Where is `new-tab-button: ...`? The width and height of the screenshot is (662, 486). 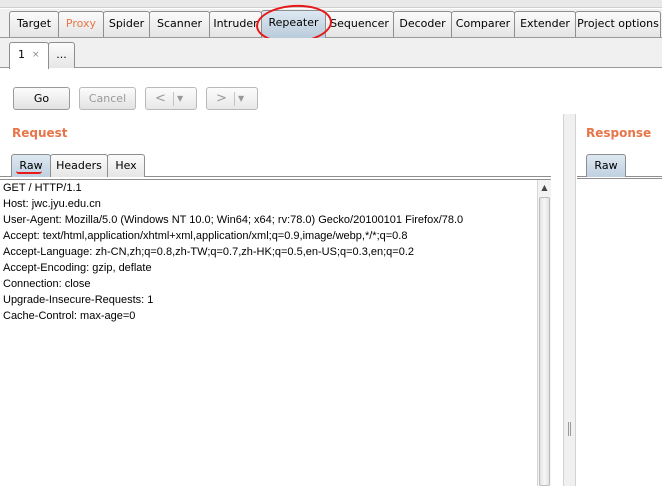
new-tab-button: ... is located at coordinates (61, 55).